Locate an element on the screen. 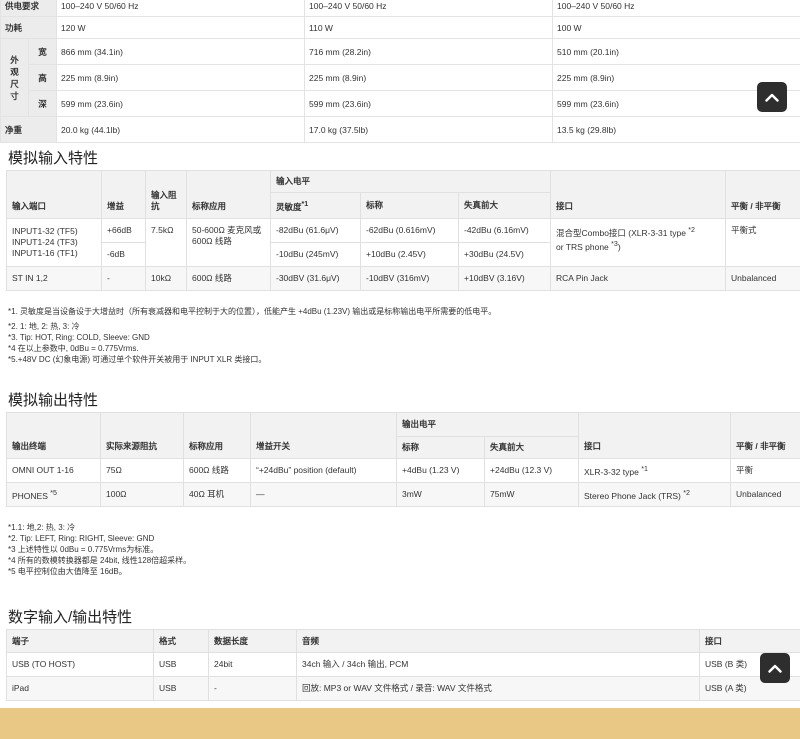  cell: 510 mm (20.1in) is located at coordinates (676, 51).